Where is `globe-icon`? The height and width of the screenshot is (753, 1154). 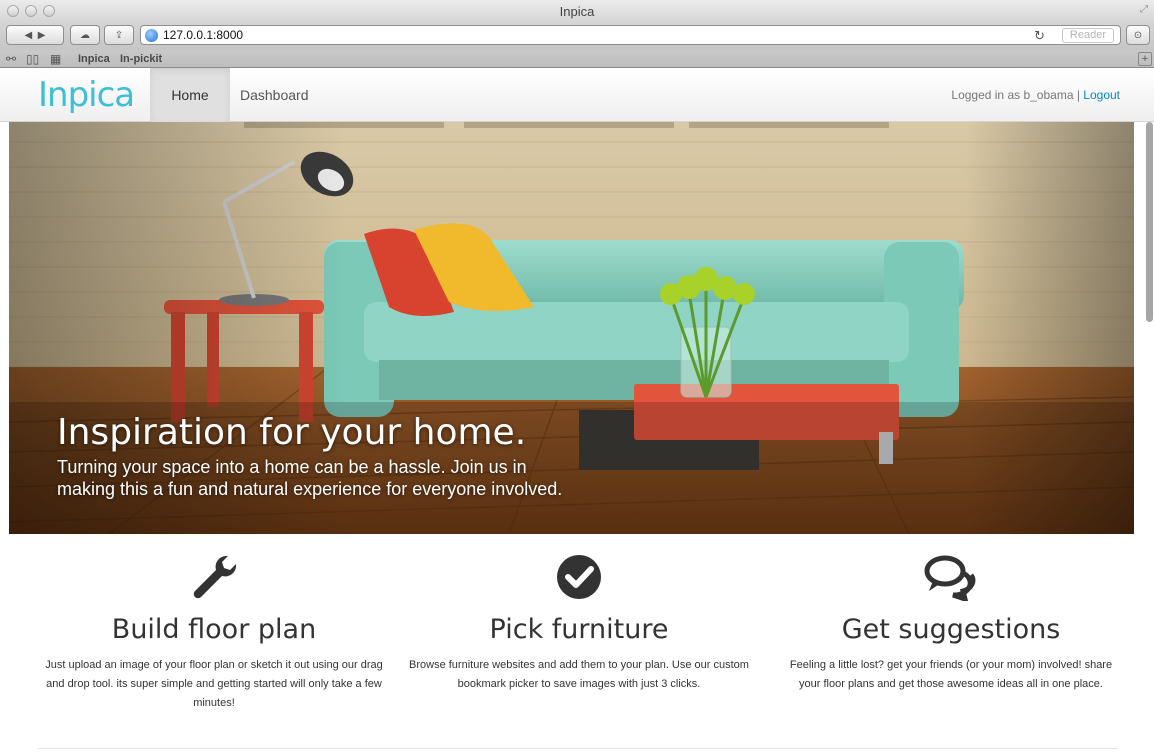 globe-icon is located at coordinates (151, 35).